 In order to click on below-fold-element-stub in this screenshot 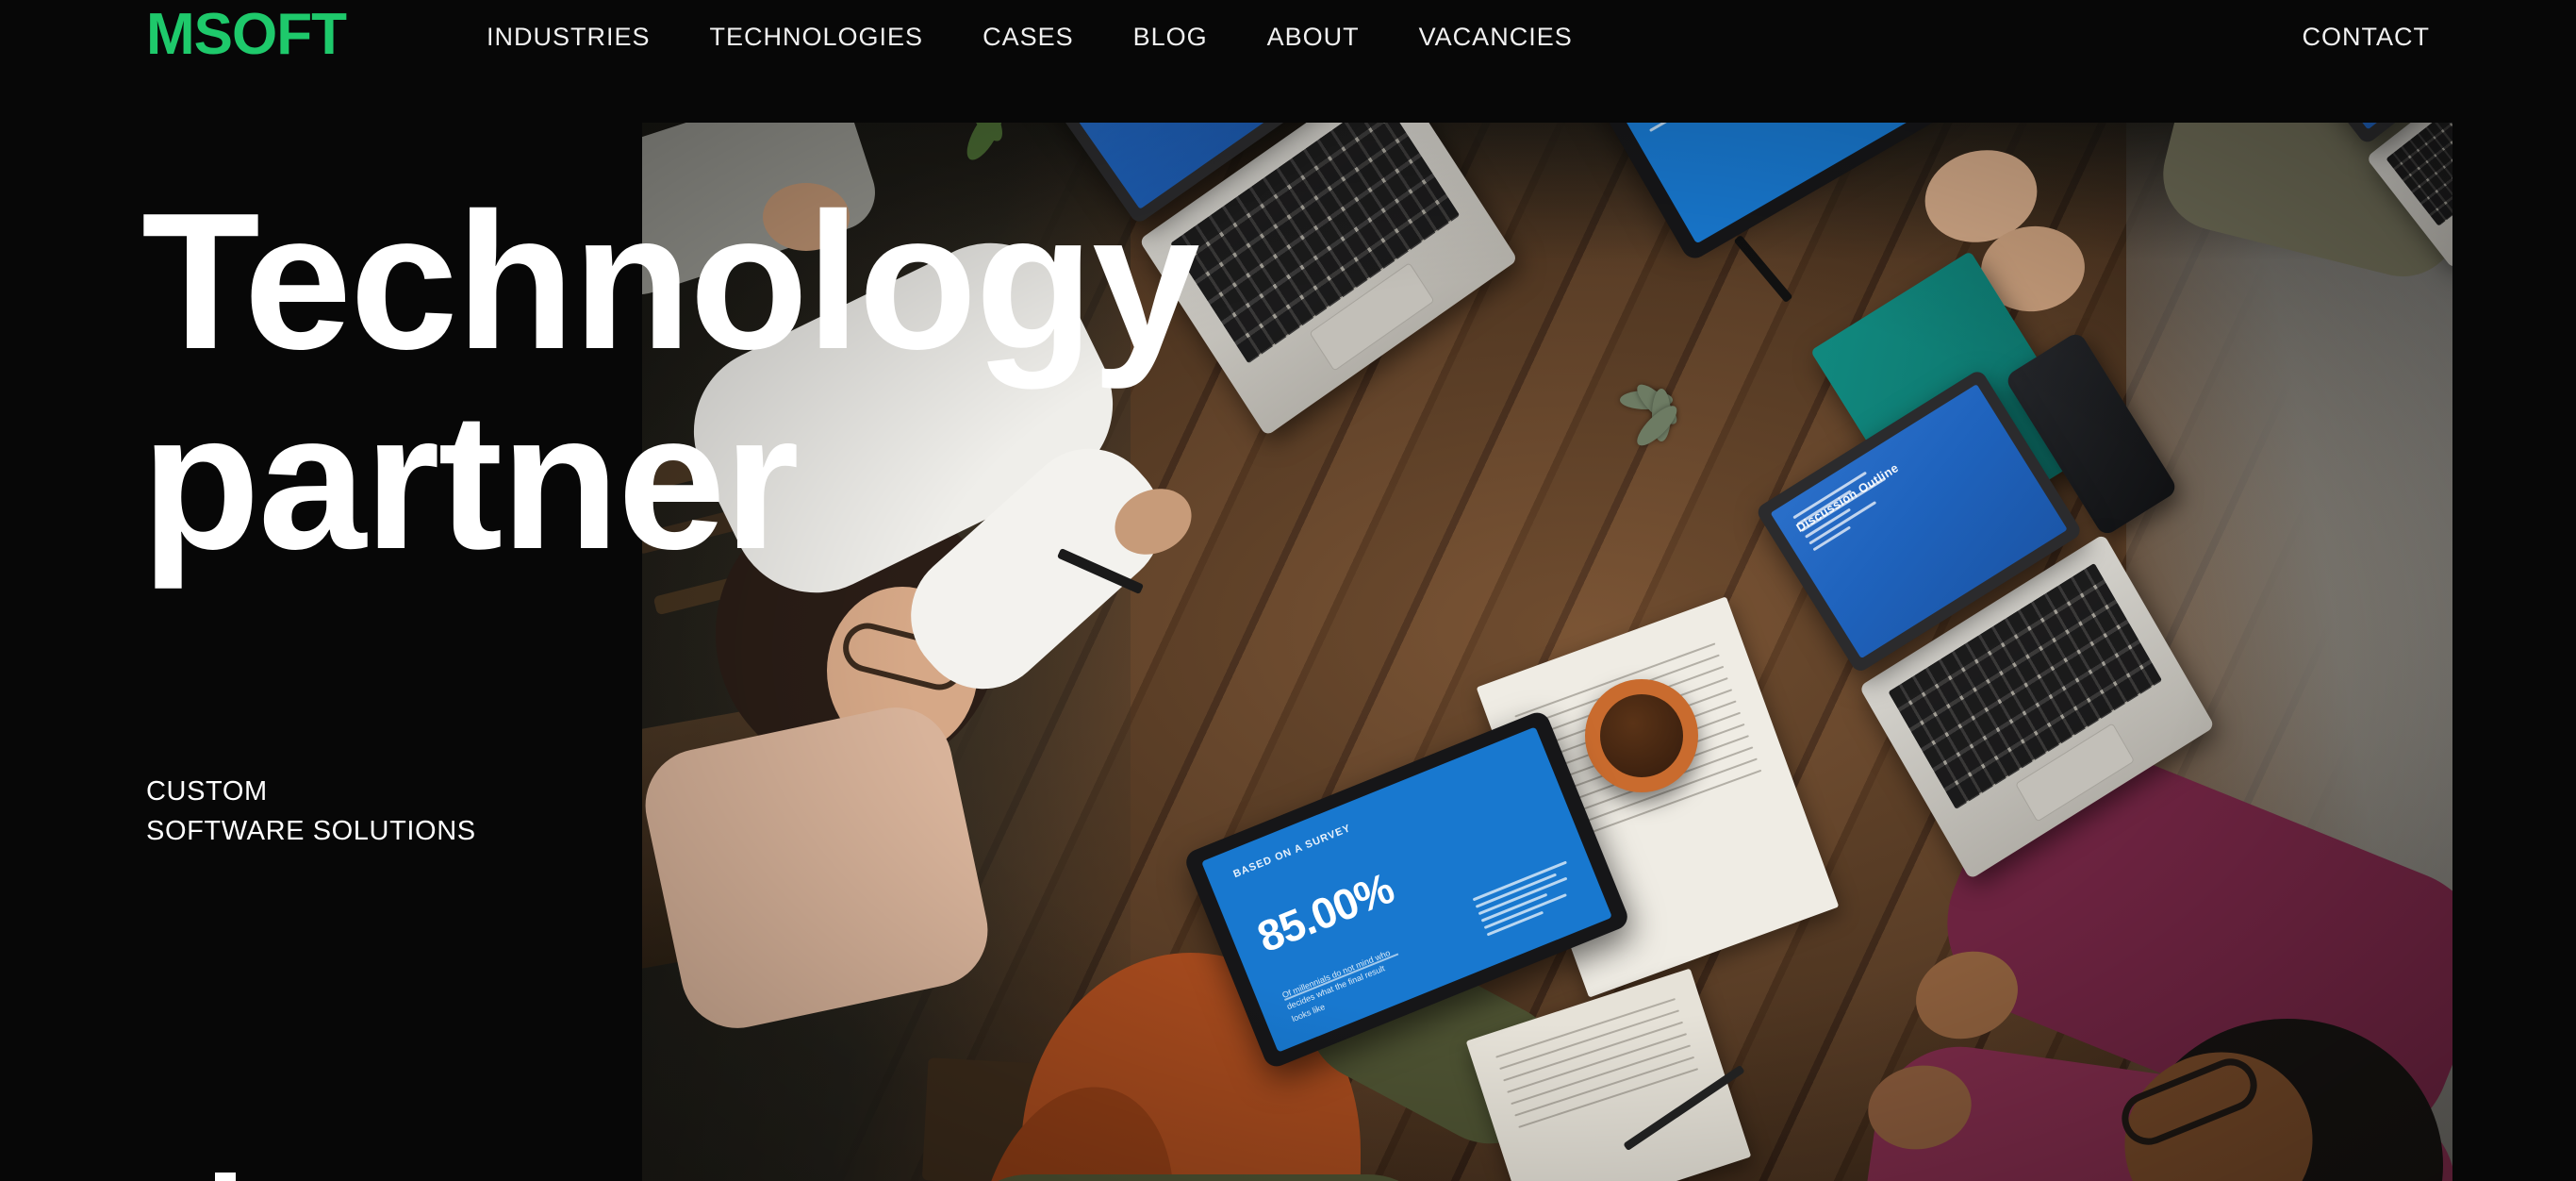, I will do `click(225, 1177)`.